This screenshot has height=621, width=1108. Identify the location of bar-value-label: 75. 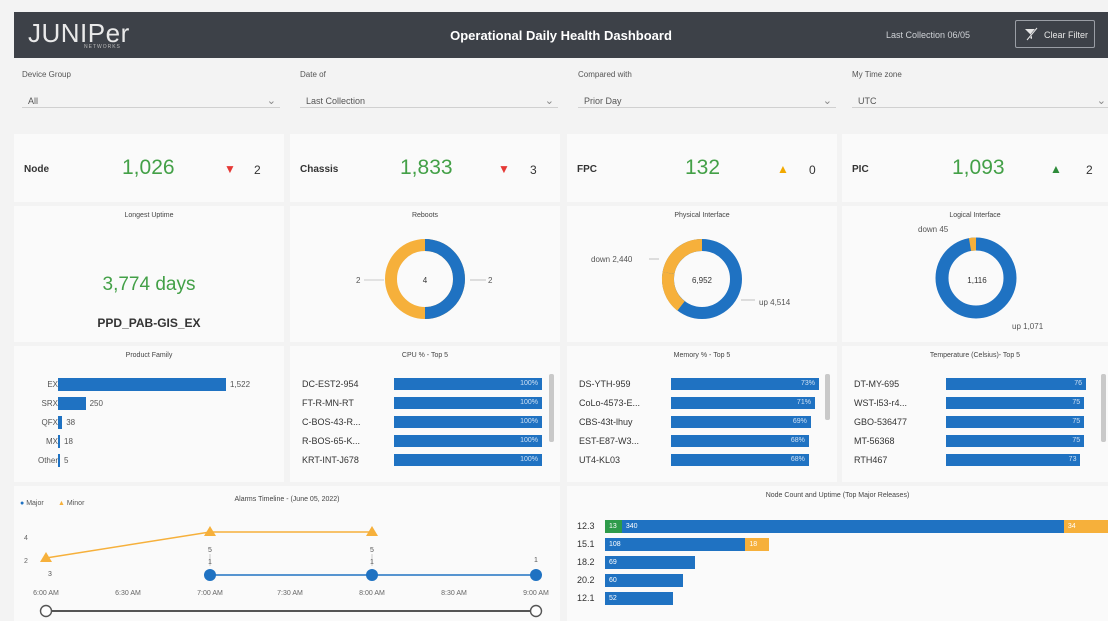
(1076, 440).